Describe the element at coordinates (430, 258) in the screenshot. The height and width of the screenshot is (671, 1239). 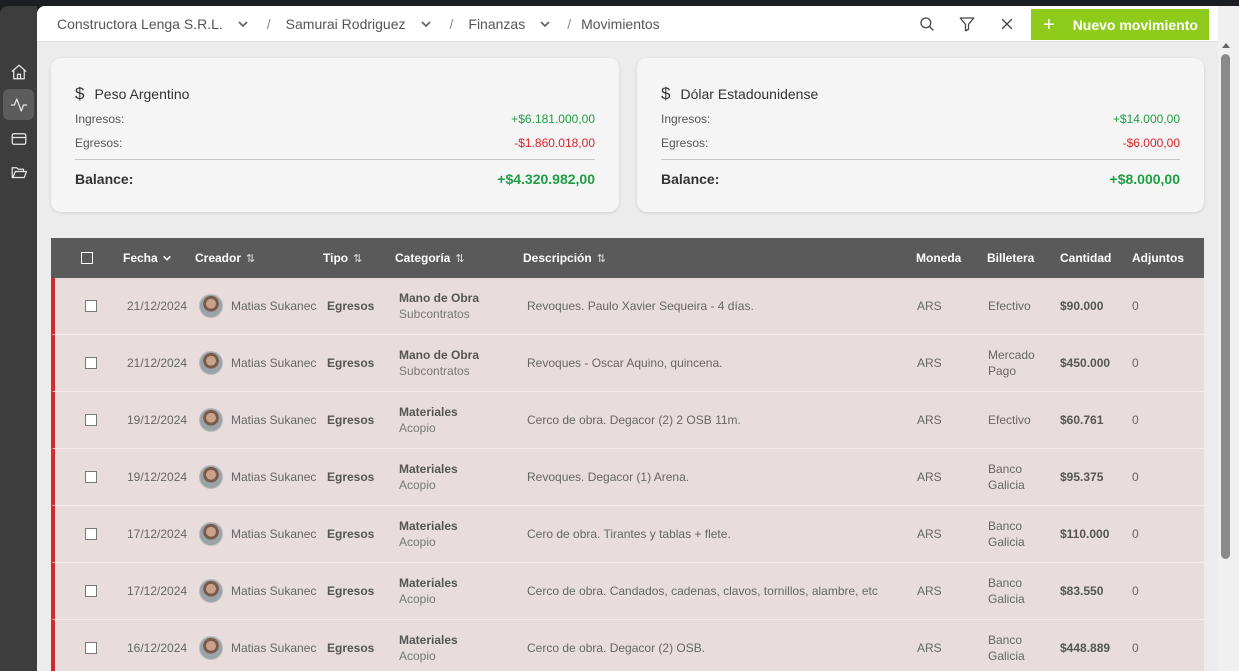
I see `col-categoria: Categoría ⇅` at that location.